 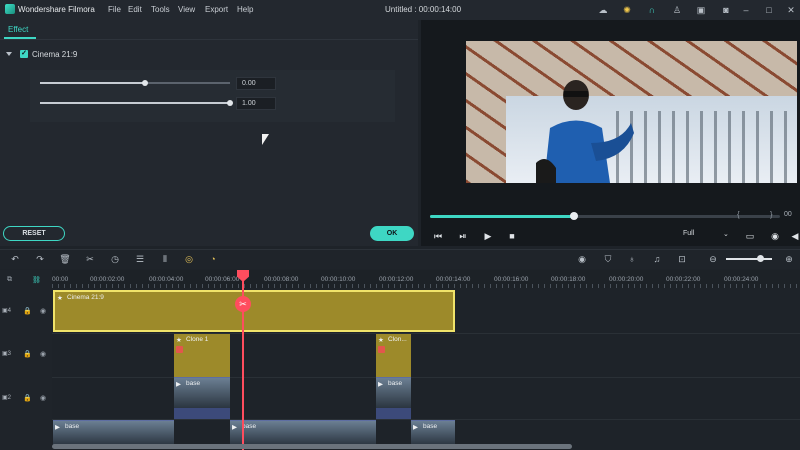 I want to click on stop-icon: ■, so click(x=512, y=236).